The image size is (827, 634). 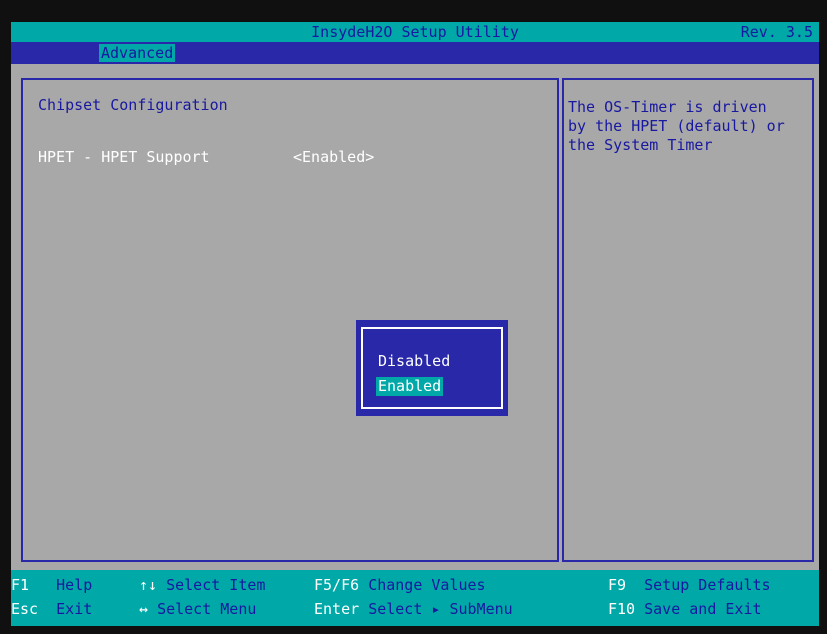 I want to click on menu-bar: Advanced, so click(x=415, y=53).